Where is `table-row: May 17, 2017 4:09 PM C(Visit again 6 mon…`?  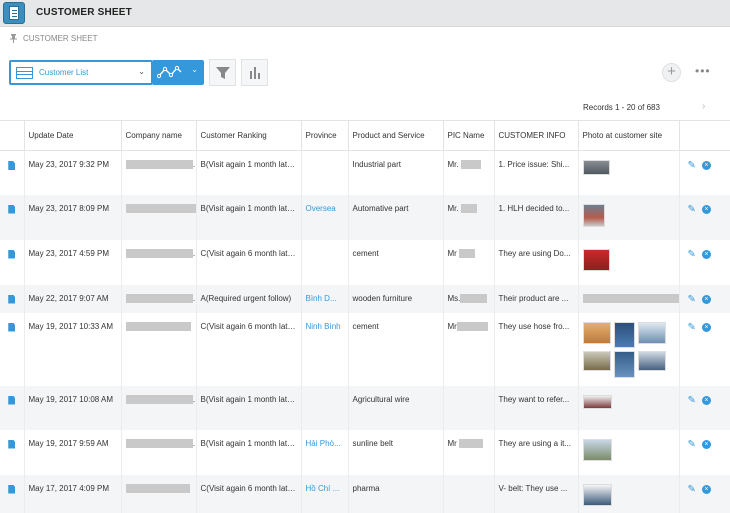
table-row: May 17, 2017 4:09 PM C(Visit again 6 mon… is located at coordinates (365, 493).